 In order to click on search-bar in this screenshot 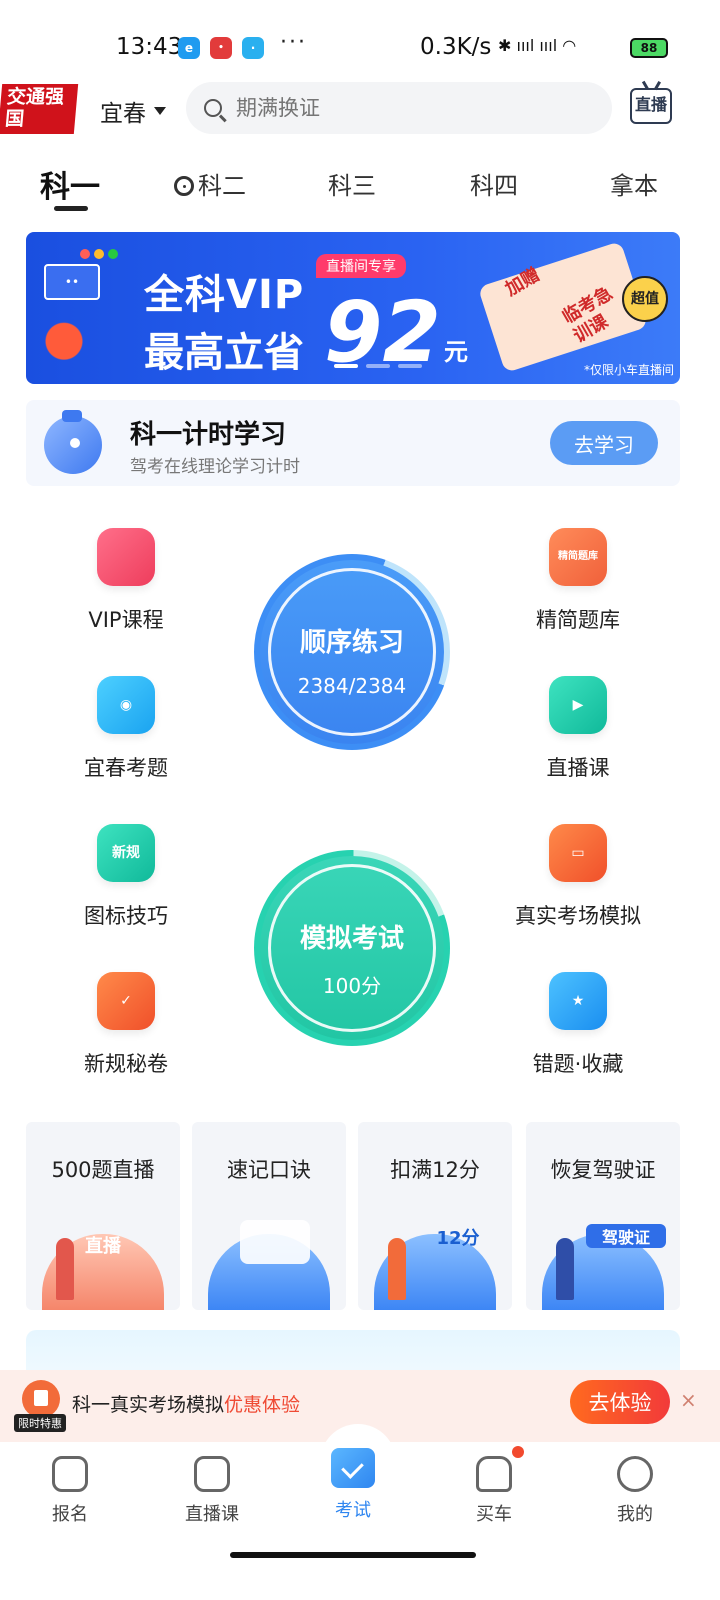, I will do `click(399, 108)`.